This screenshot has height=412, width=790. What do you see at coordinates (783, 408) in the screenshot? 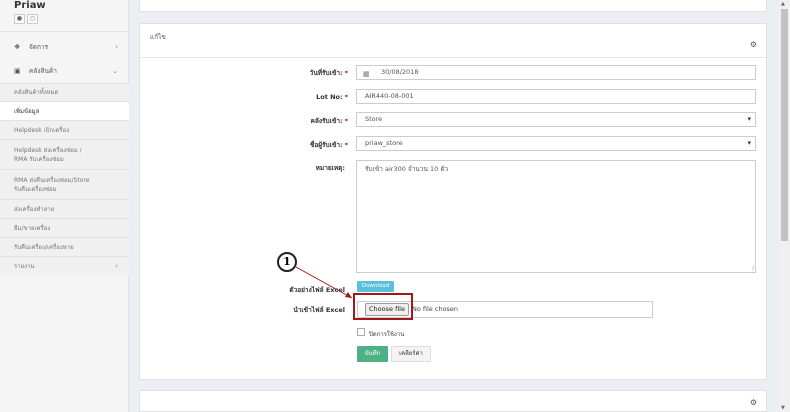
I see `scroll-down-icon: ▼` at bounding box center [783, 408].